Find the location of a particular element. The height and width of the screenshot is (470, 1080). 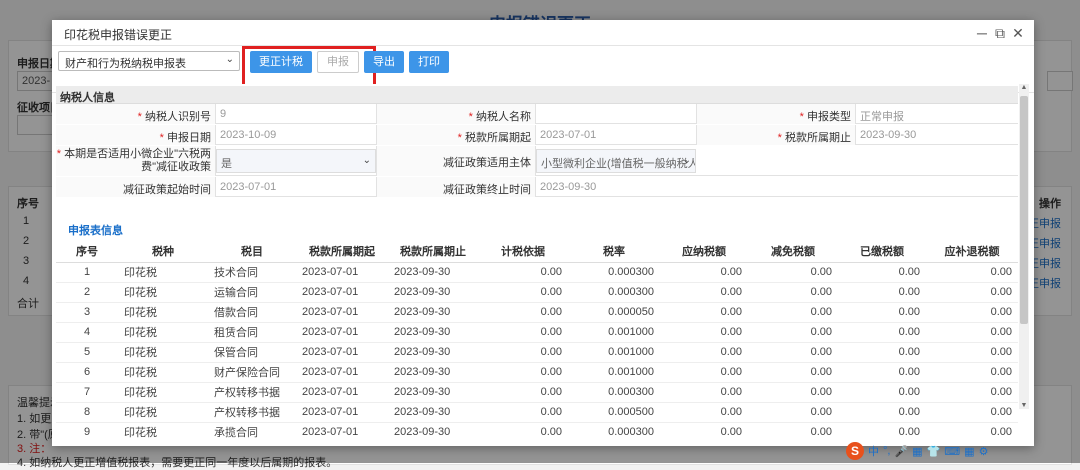

chevron-down-icon: ⌄ is located at coordinates (229, 59).